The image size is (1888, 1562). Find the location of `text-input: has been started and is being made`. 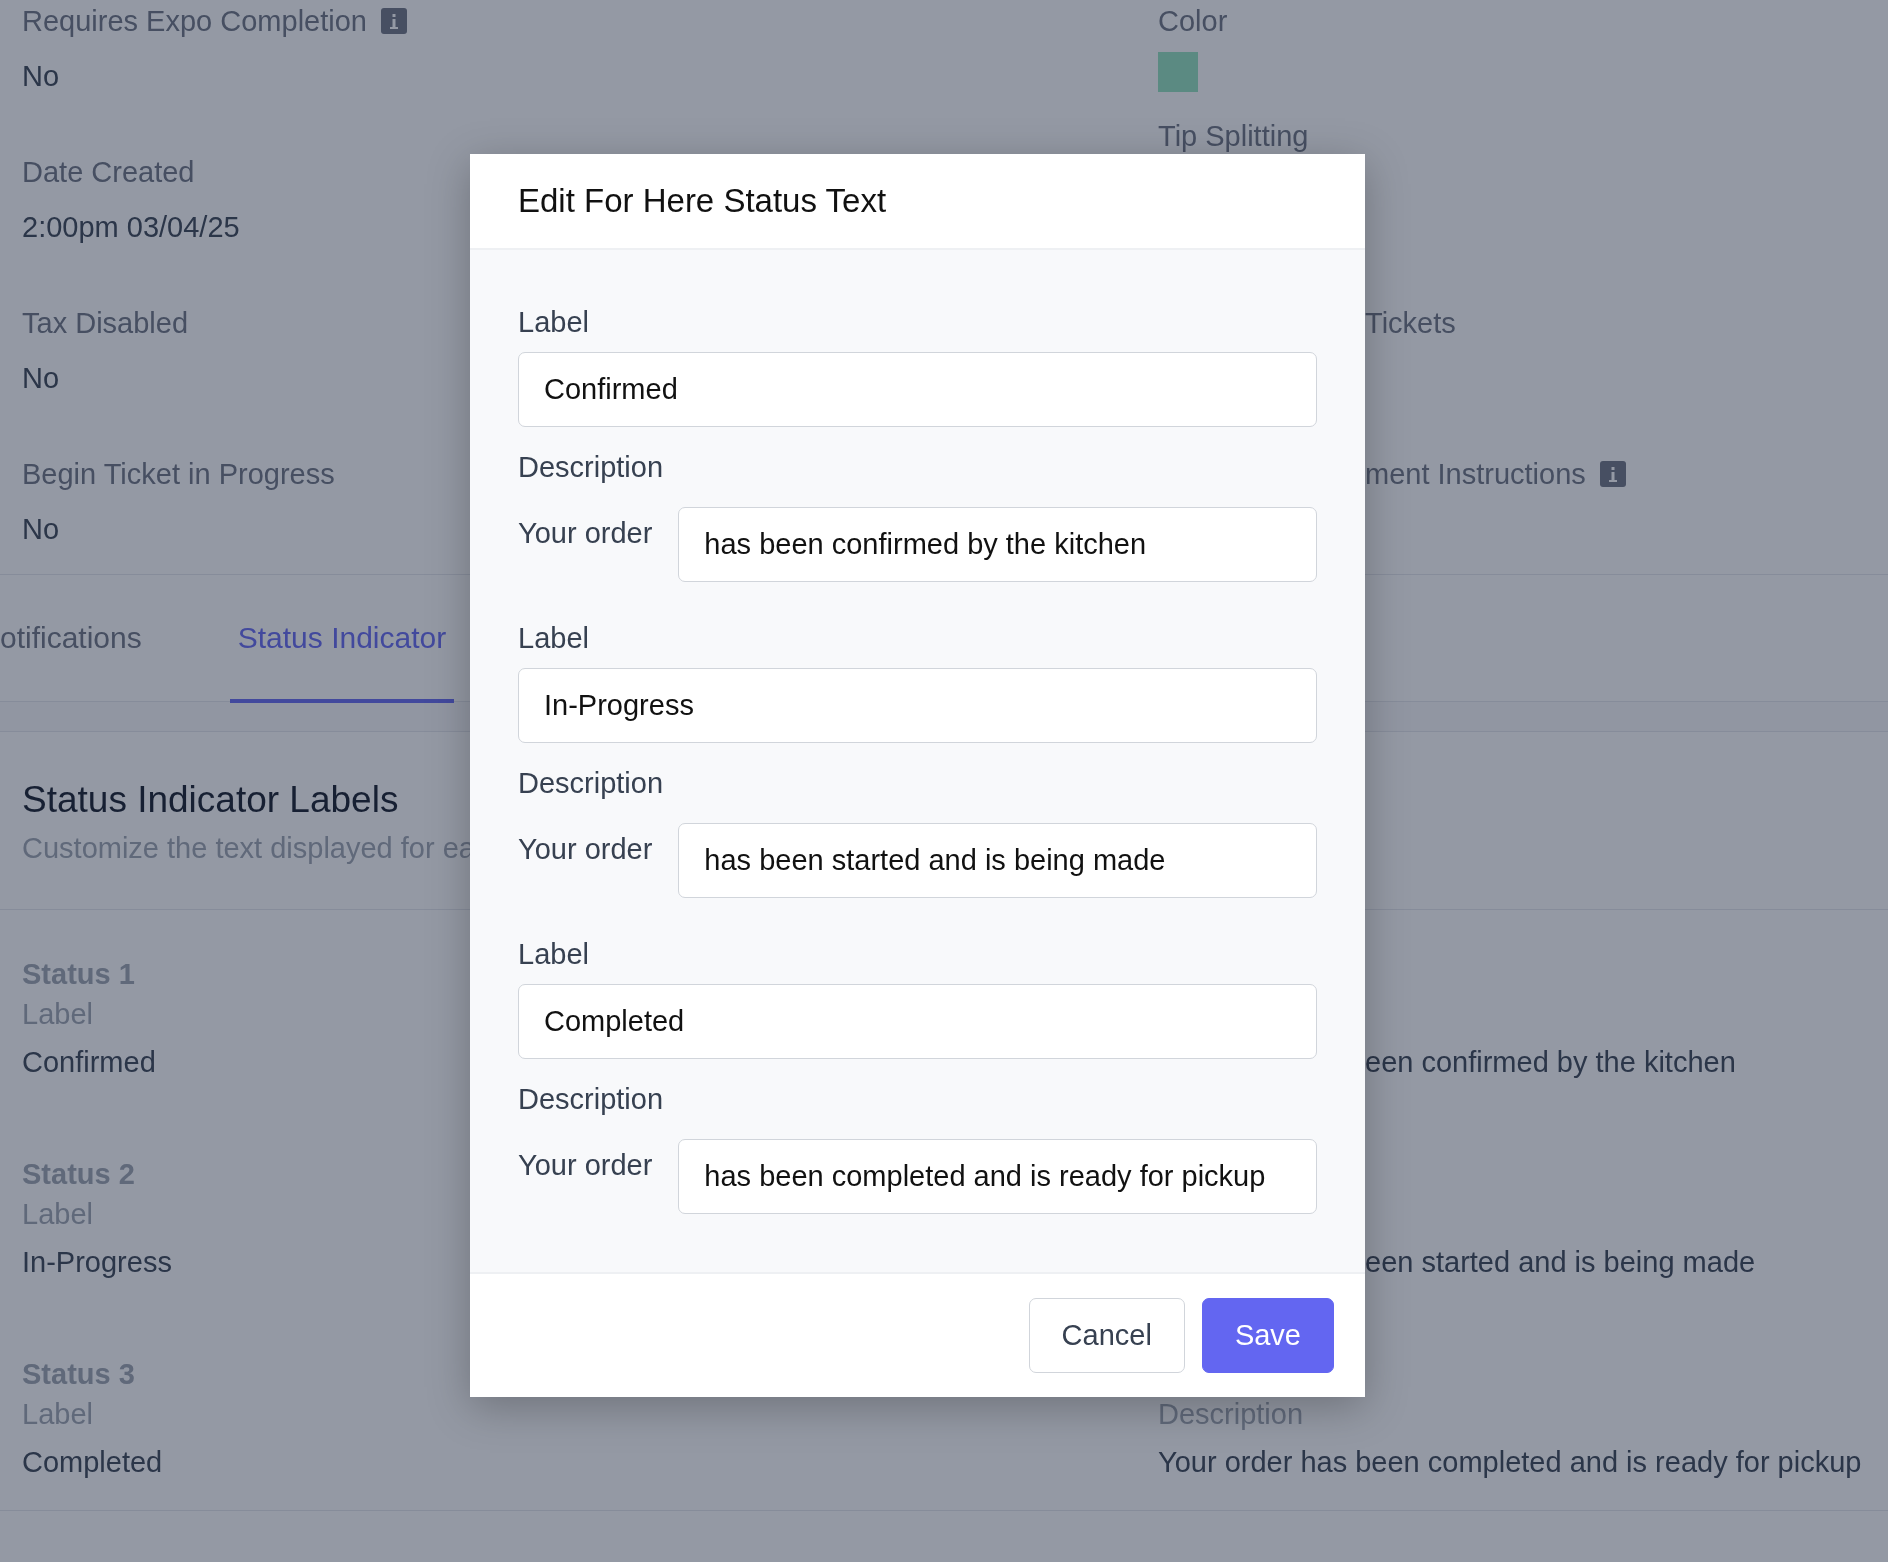

text-input: has been started and is being made is located at coordinates (997, 860).